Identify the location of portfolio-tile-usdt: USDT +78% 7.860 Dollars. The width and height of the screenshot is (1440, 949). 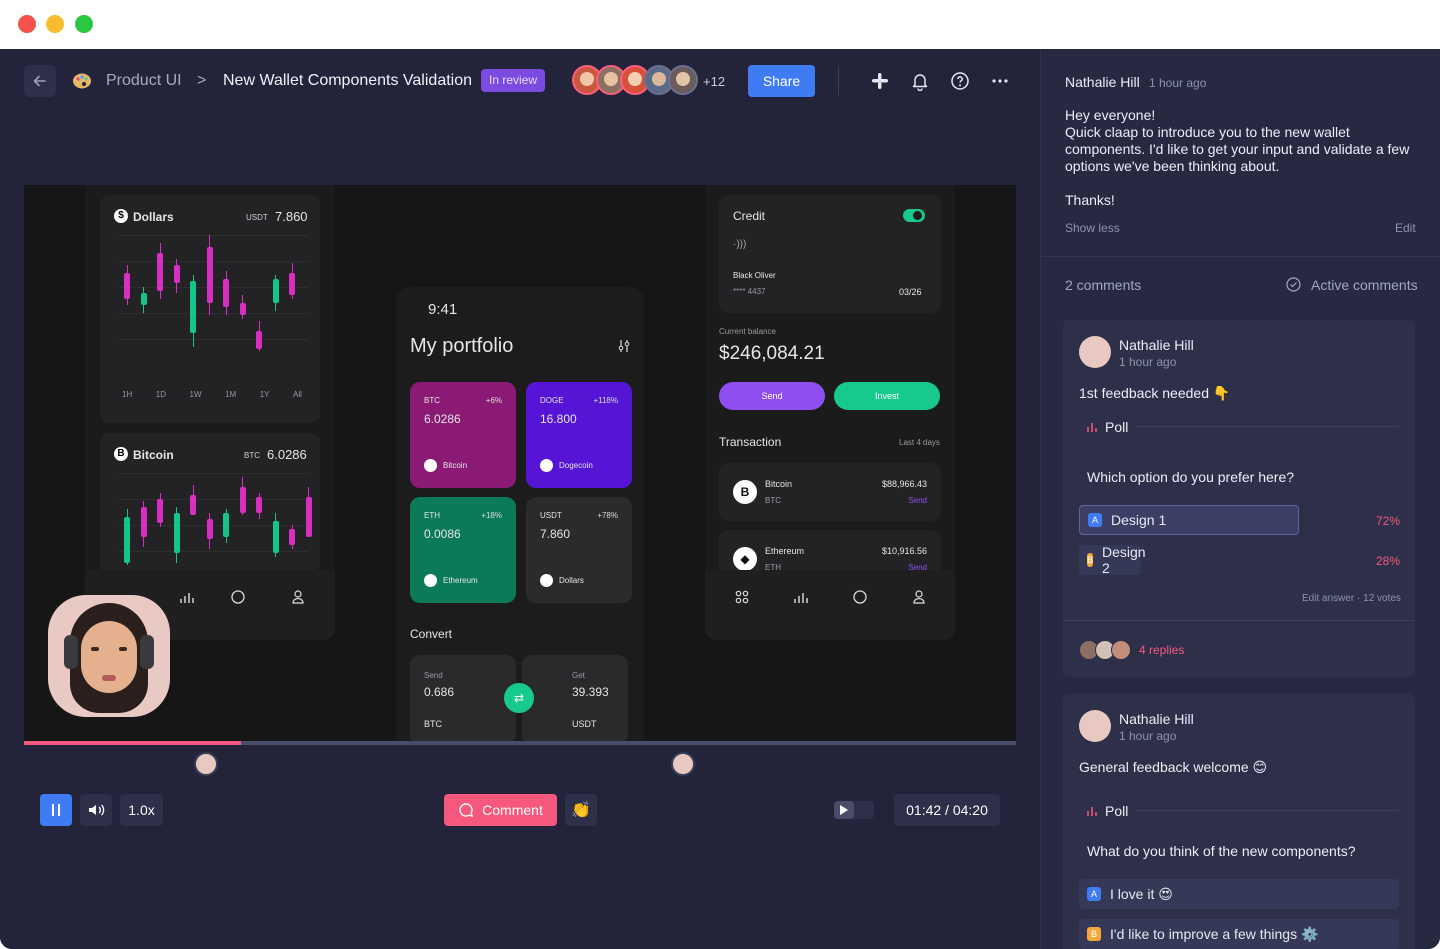
(579, 550).